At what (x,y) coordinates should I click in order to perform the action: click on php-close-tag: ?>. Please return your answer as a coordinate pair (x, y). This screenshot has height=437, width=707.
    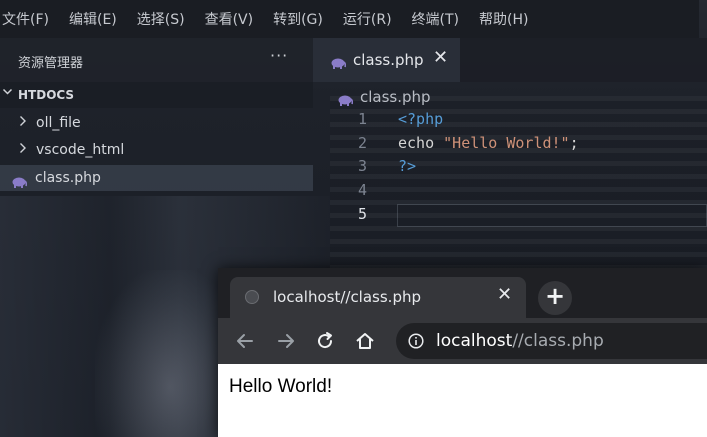
    Looking at the image, I should click on (407, 166).